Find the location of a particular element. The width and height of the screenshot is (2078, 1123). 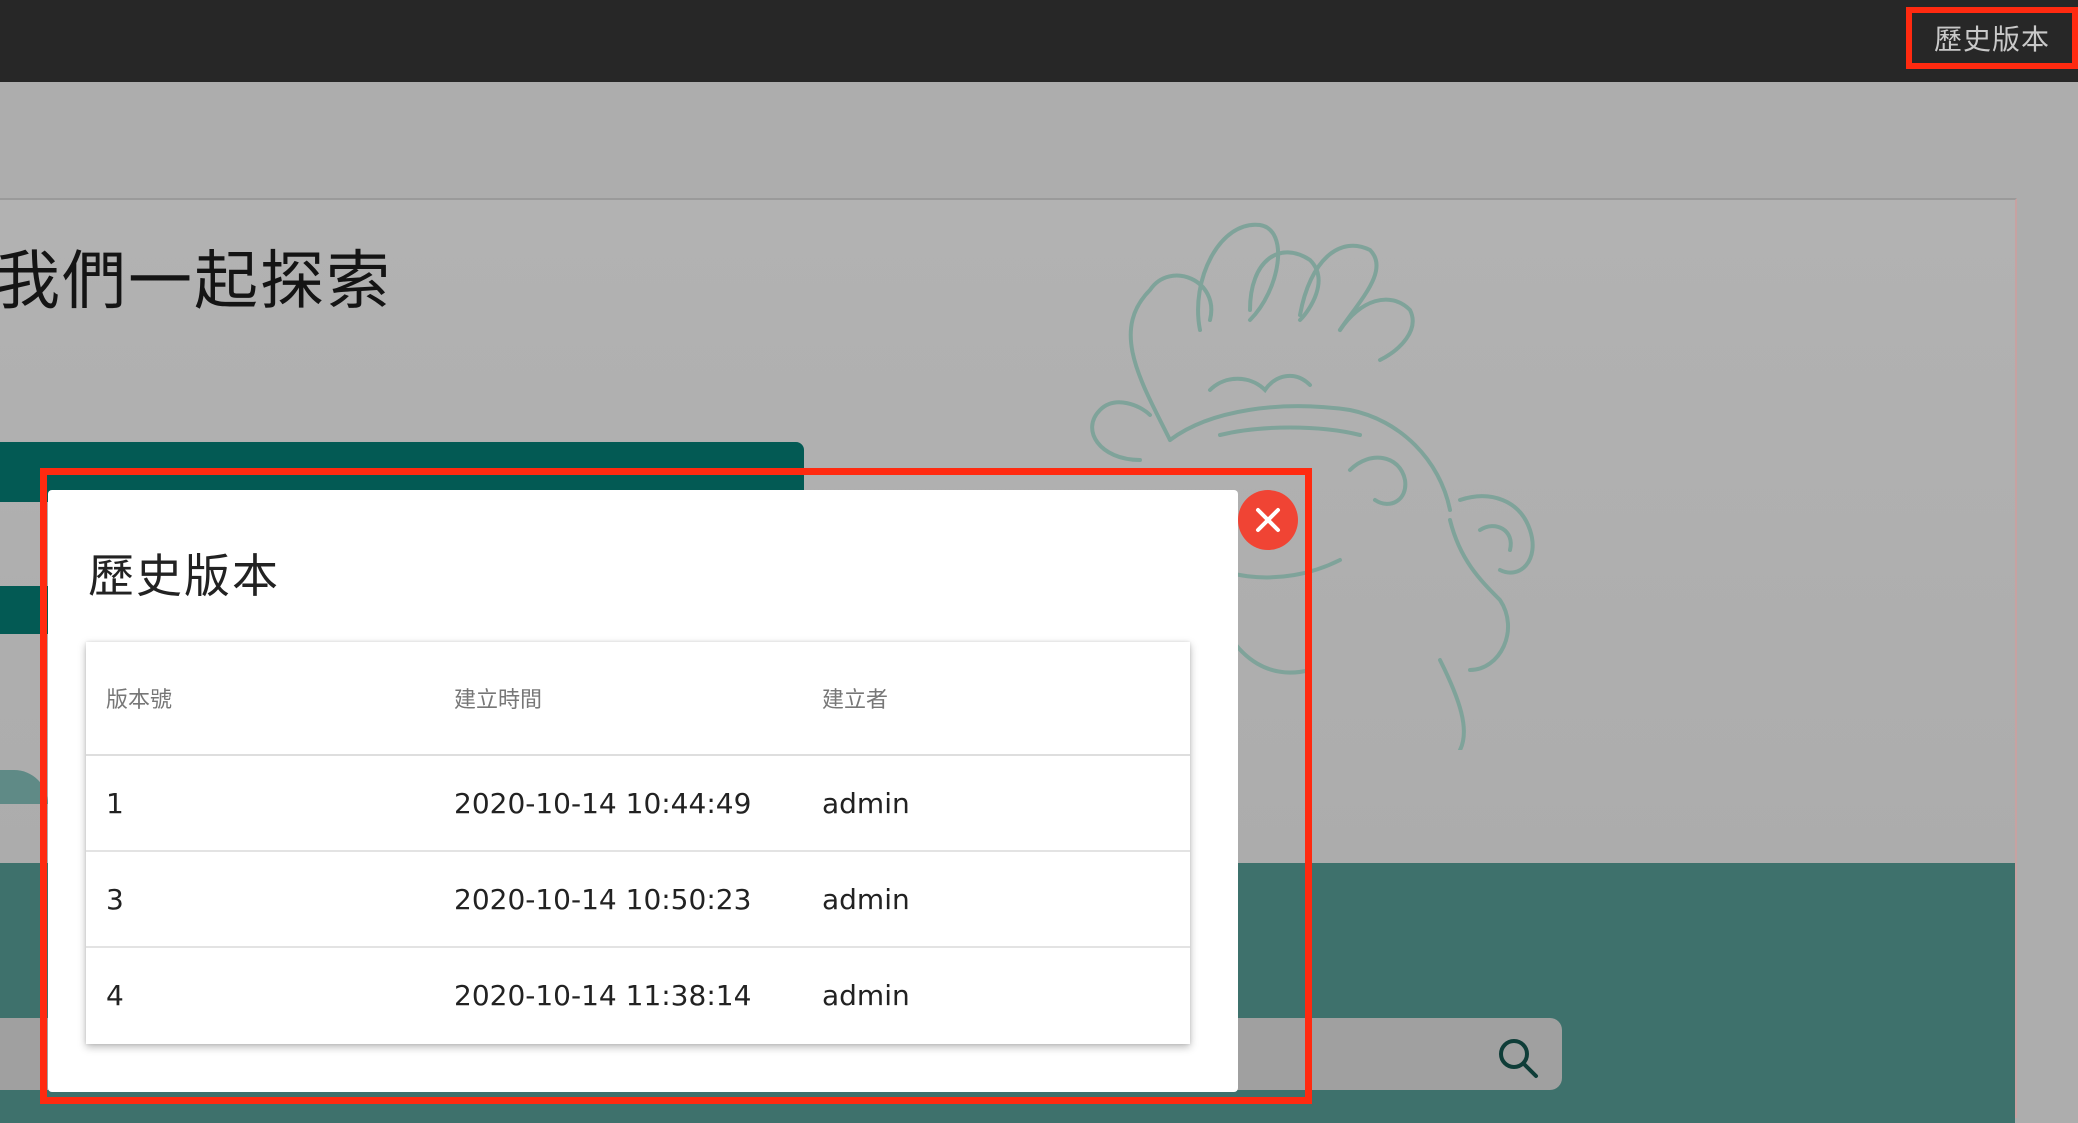

column-header-created-time: 建立時間 is located at coordinates (498, 700).